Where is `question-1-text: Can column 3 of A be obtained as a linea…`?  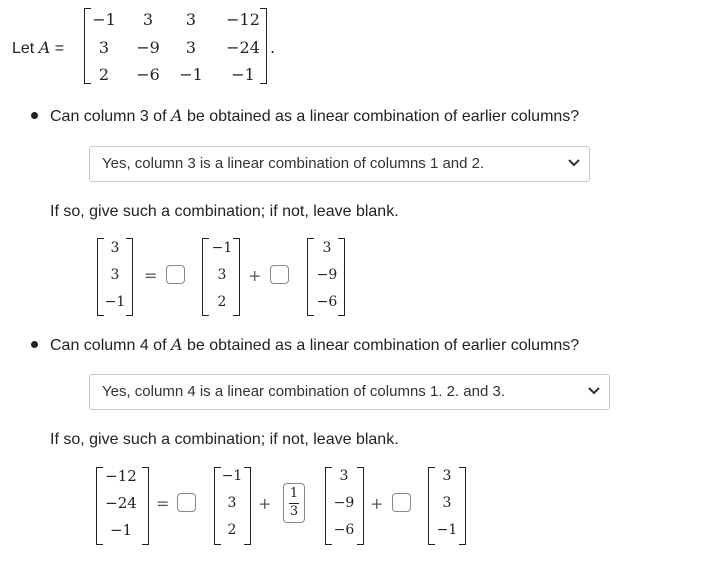
question-1-text: Can column 3 of A be obtained as a linea… is located at coordinates (314, 116).